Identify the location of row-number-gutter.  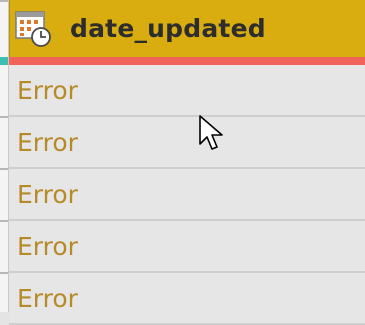
(4, 156).